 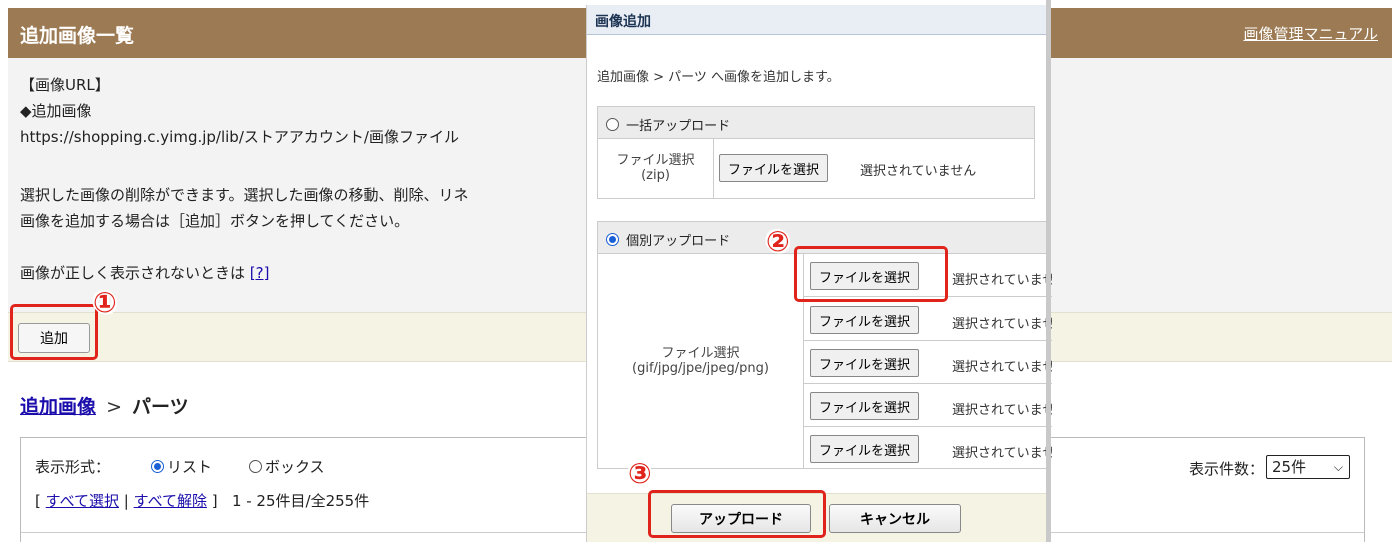 I want to click on bulk-upload-section: 一括アップロード ファイル選択 (zip) ファイルを選択 選択されていません, so click(x=816, y=152).